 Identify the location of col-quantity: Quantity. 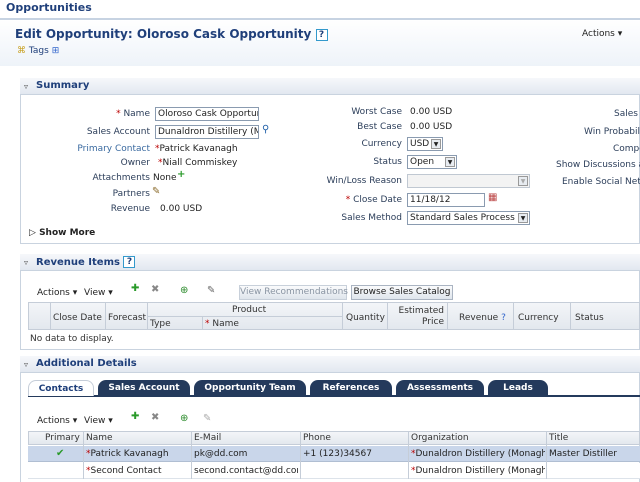
(365, 318).